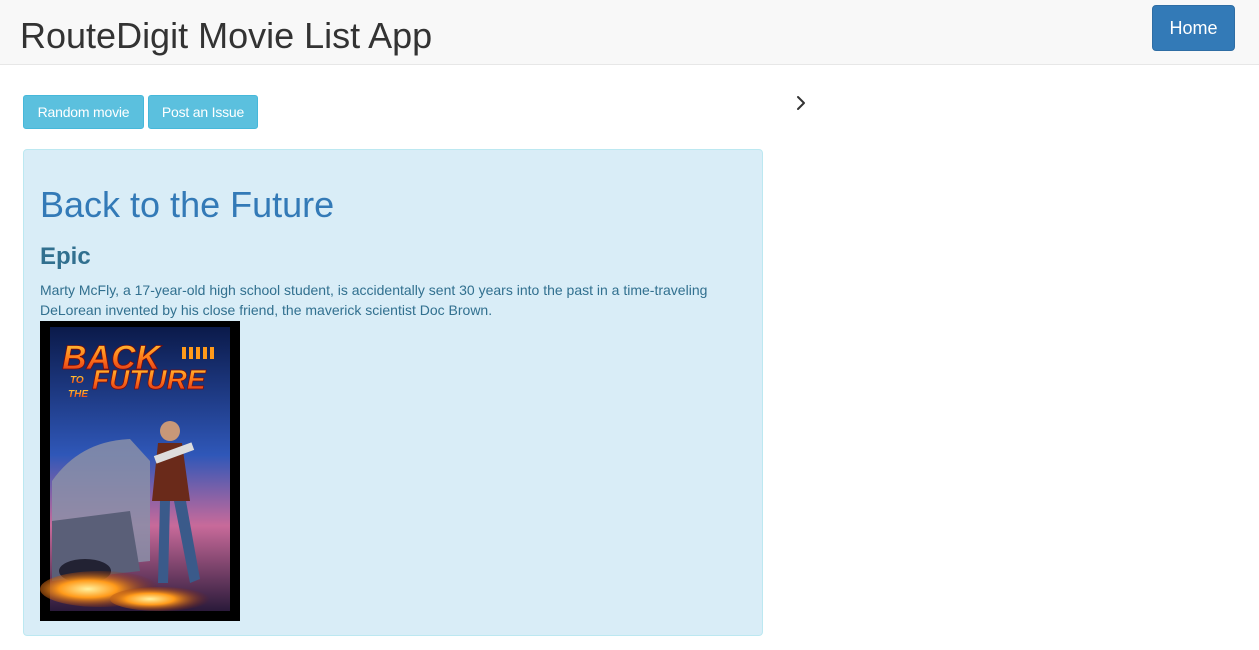 Image resolution: width=1259 pixels, height=650 pixels. What do you see at coordinates (629, 32) in the screenshot?
I see `navbar: RouteDigit Movie List App Home` at bounding box center [629, 32].